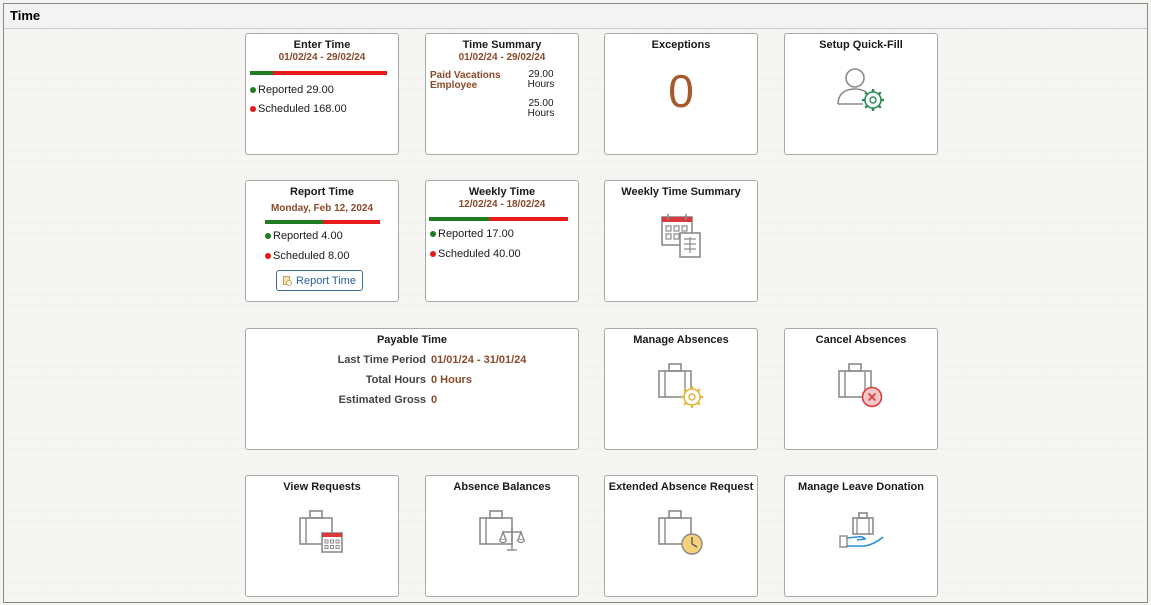  Describe the element at coordinates (681, 236) in the screenshot. I see `calendar-grid-icon` at that location.